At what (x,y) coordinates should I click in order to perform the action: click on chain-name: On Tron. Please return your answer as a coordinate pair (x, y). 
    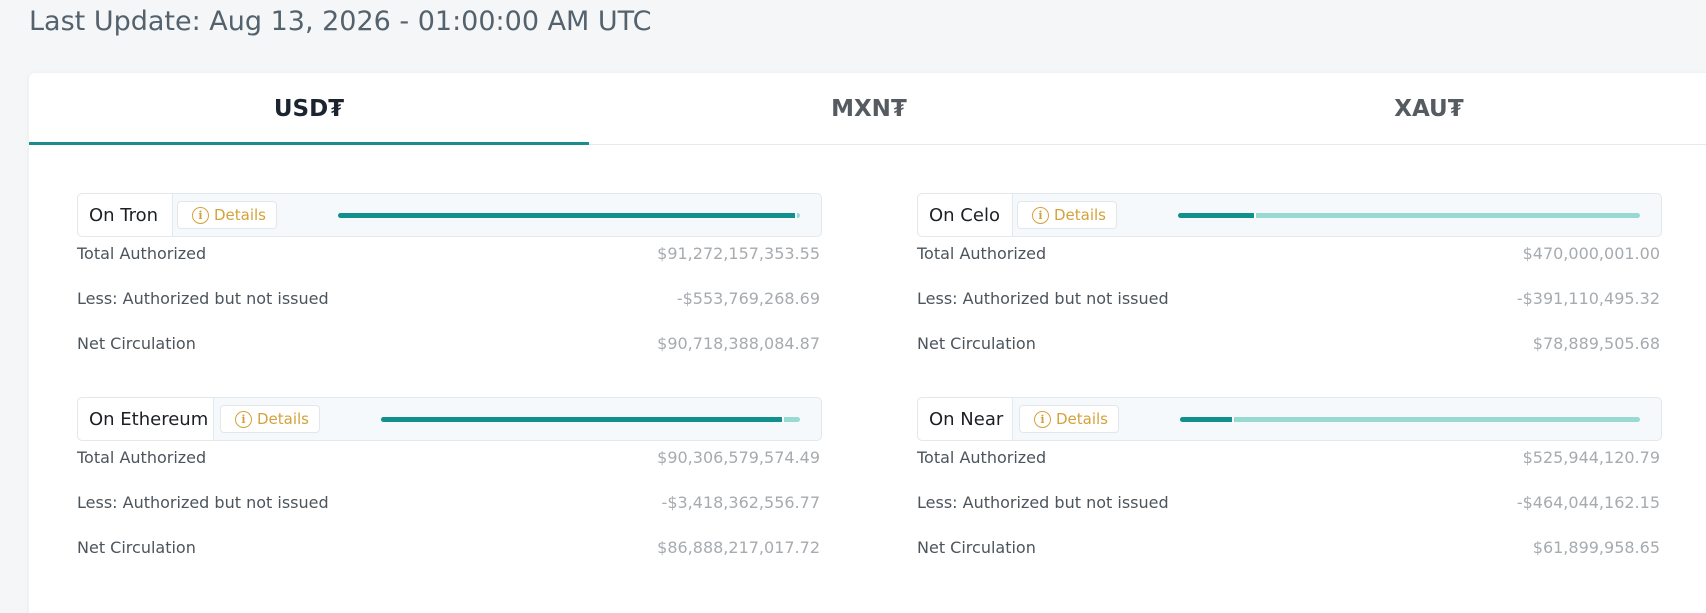
    Looking at the image, I should click on (125, 215).